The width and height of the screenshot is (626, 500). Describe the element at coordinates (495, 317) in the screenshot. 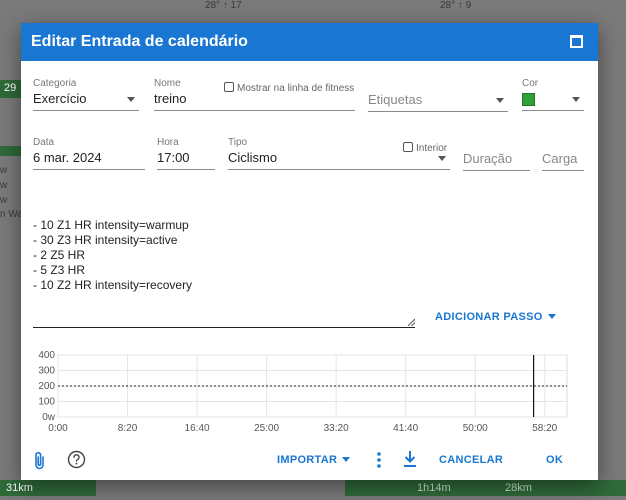

I see `add-step-button: ADICIONAR PASSO` at that location.